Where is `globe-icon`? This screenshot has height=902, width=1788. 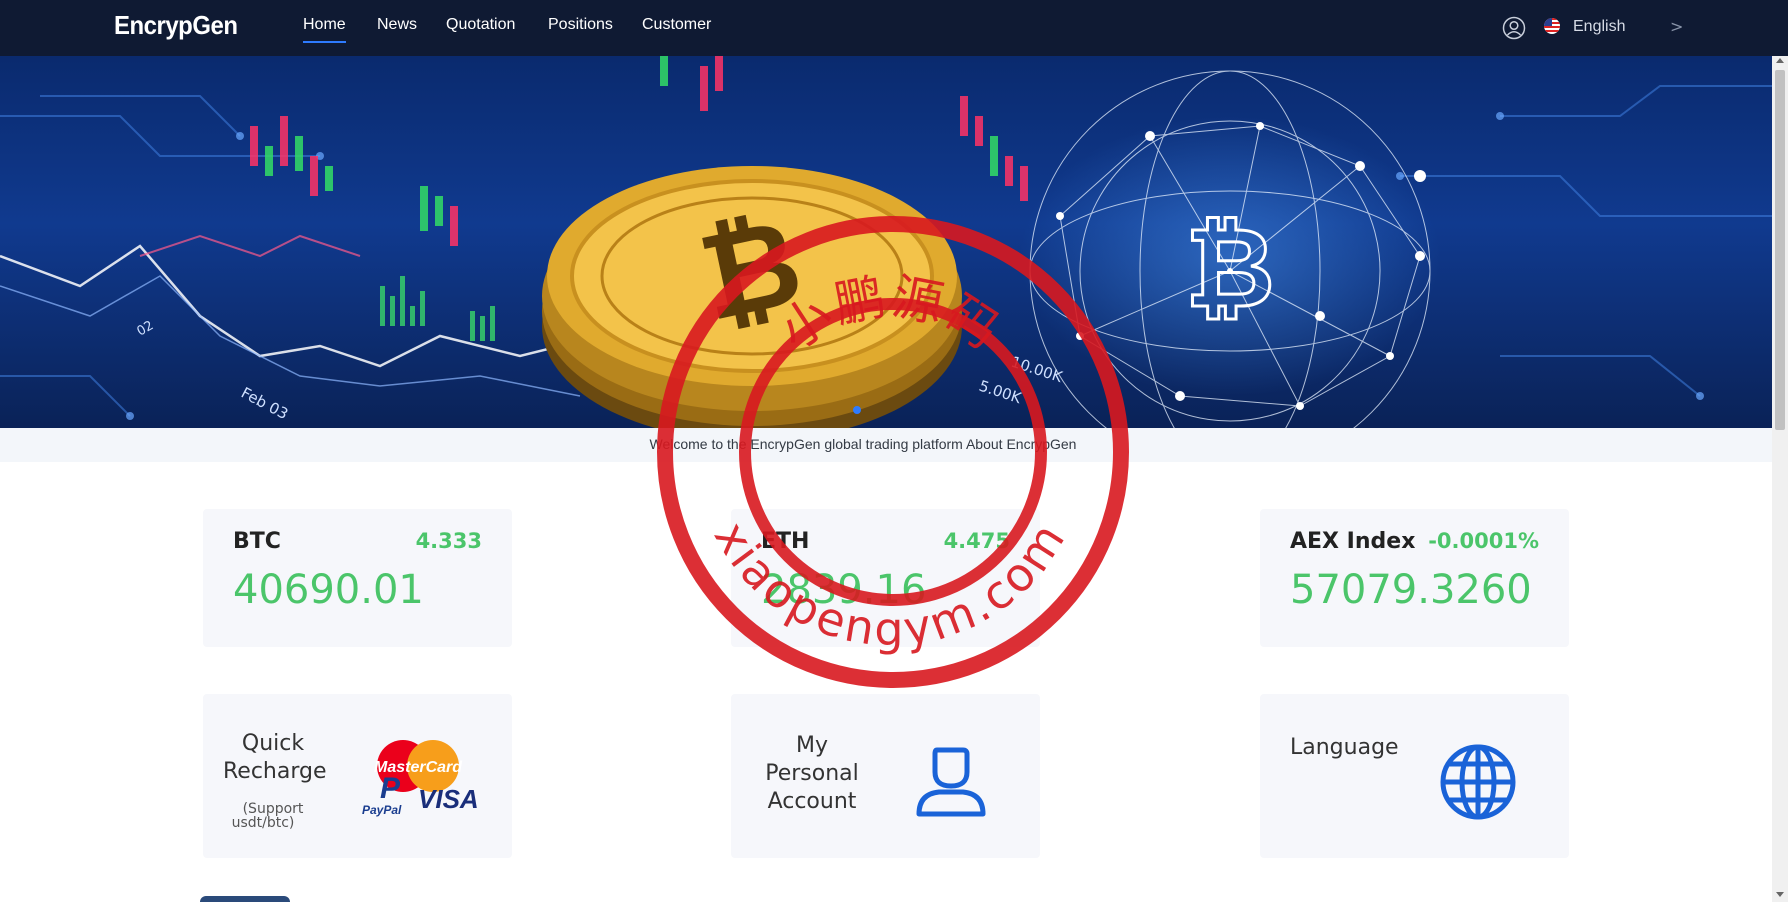
globe-icon is located at coordinates (1478, 782).